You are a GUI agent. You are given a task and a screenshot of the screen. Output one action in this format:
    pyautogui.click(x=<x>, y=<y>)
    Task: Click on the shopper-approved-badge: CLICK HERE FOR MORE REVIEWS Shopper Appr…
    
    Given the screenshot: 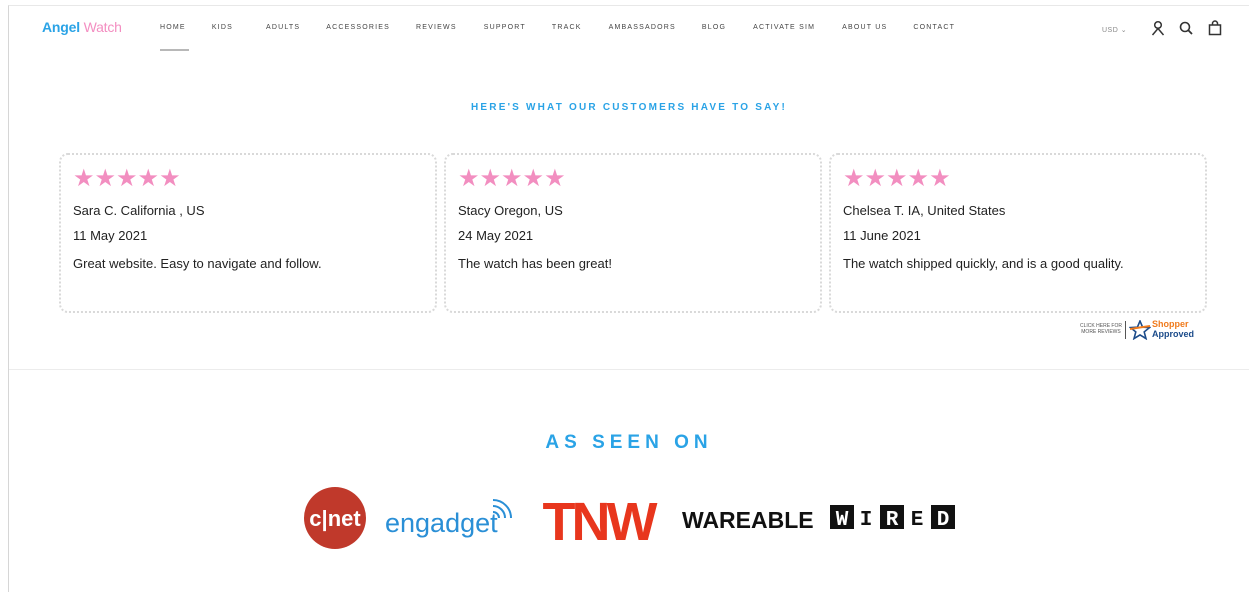 What is the action you would take?
    pyautogui.click(x=1141, y=330)
    